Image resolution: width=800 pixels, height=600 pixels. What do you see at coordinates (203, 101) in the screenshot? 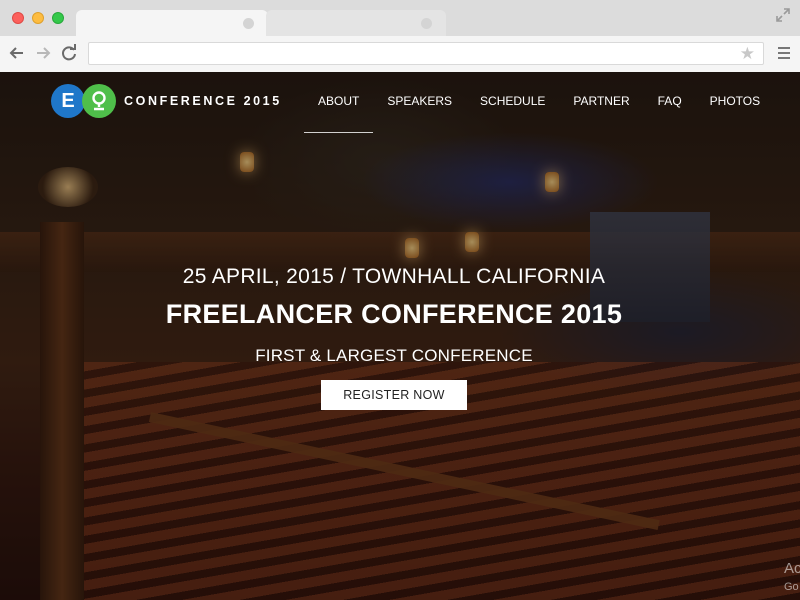
I see `logo-text: CONFERENCE 2015` at bounding box center [203, 101].